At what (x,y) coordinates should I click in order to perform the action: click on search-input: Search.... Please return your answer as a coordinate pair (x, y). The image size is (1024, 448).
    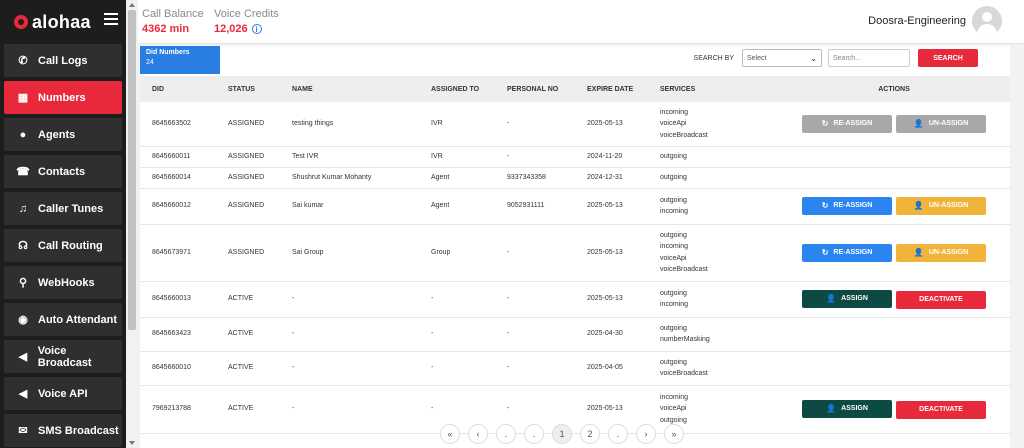
    Looking at the image, I should click on (869, 58).